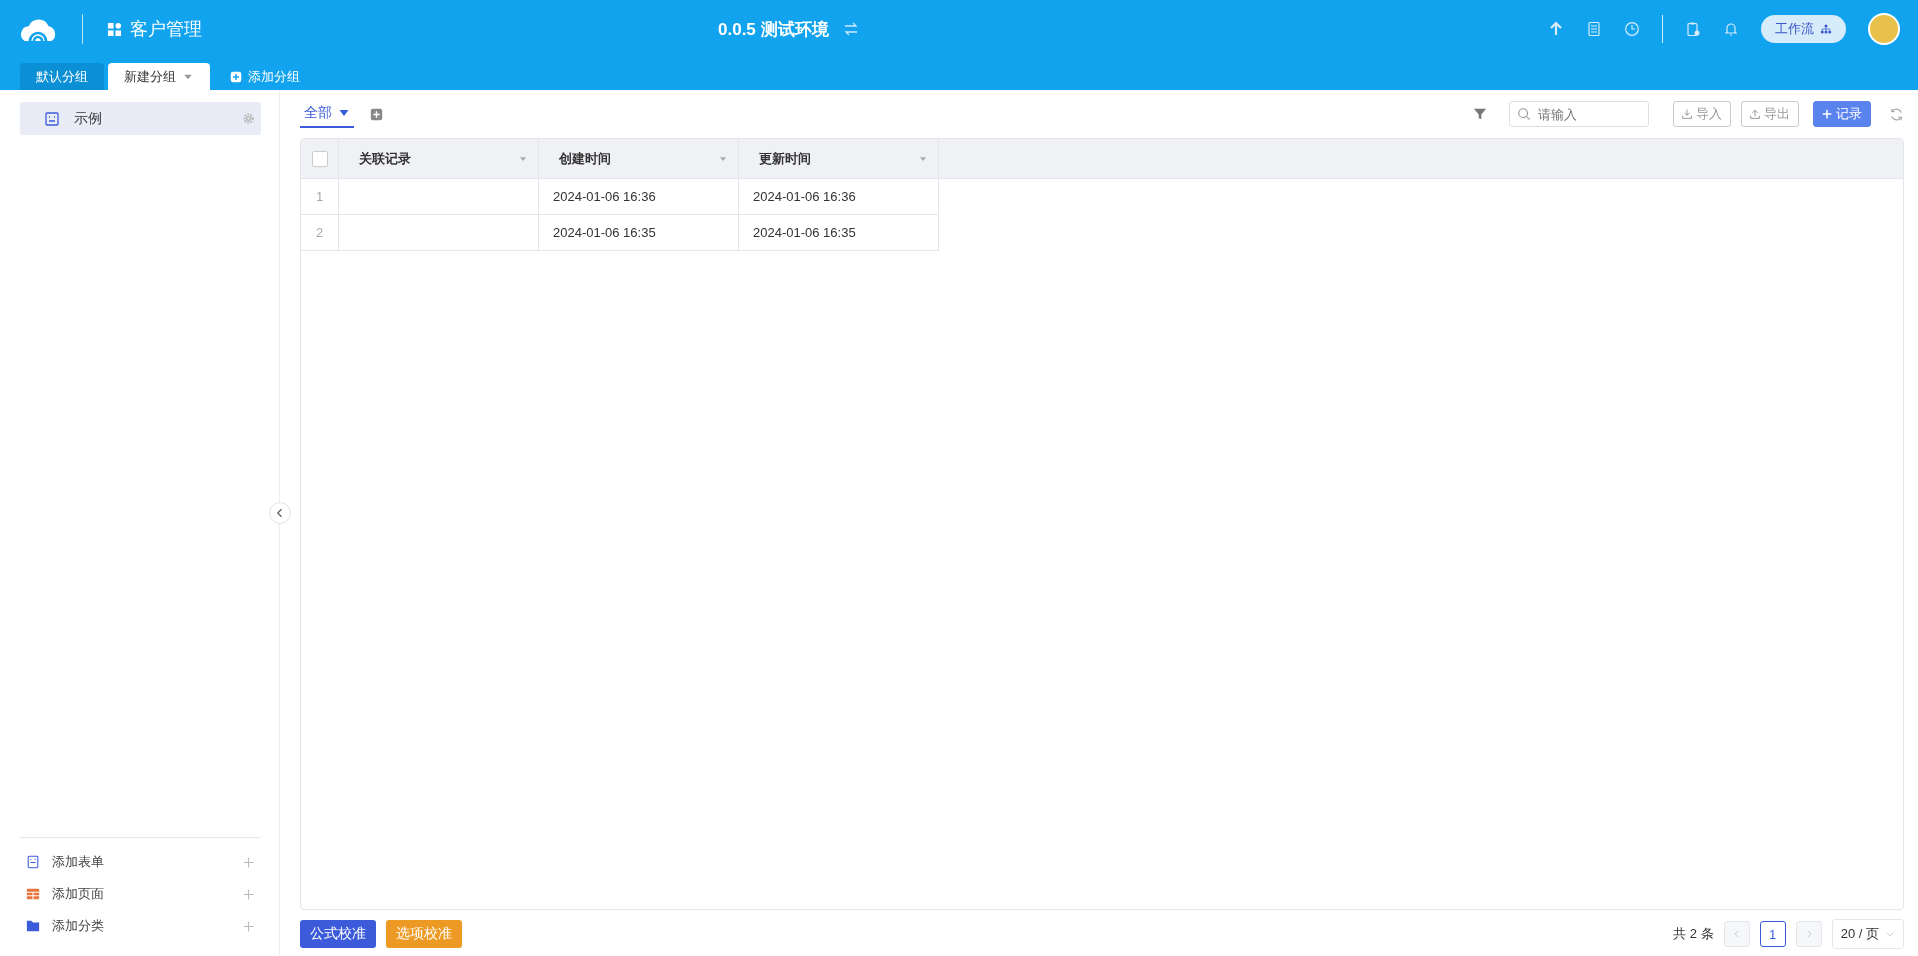 The image size is (1918, 956). I want to click on refresh-icon, so click(1896, 114).